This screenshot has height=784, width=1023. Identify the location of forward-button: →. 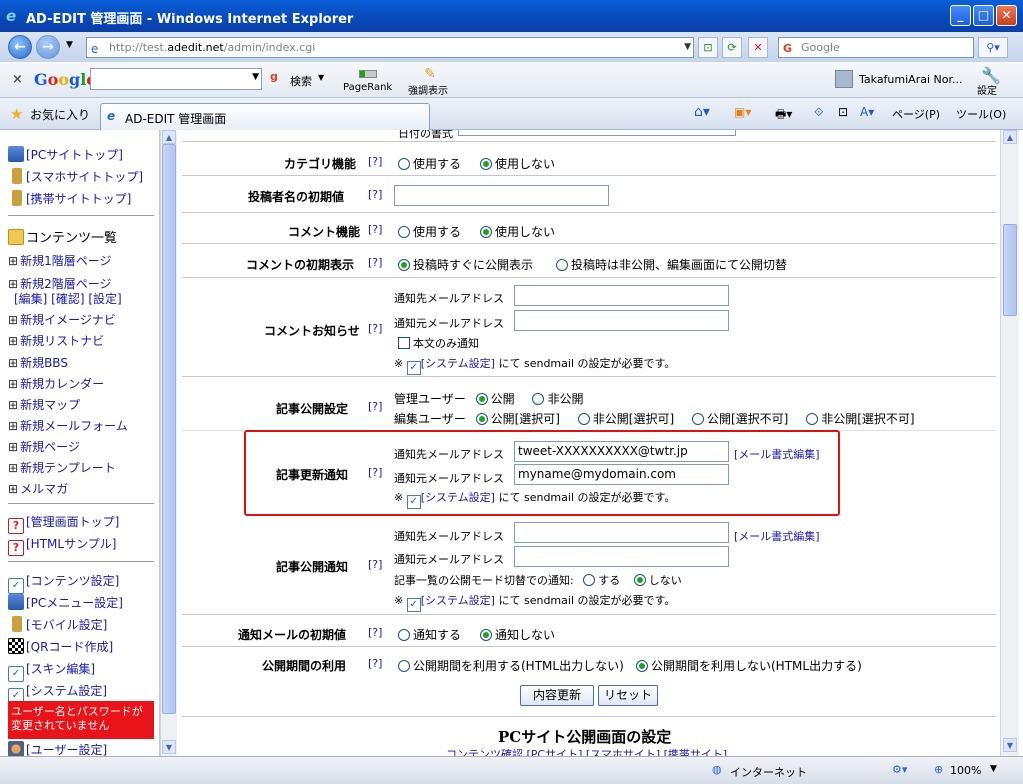
(48, 47).